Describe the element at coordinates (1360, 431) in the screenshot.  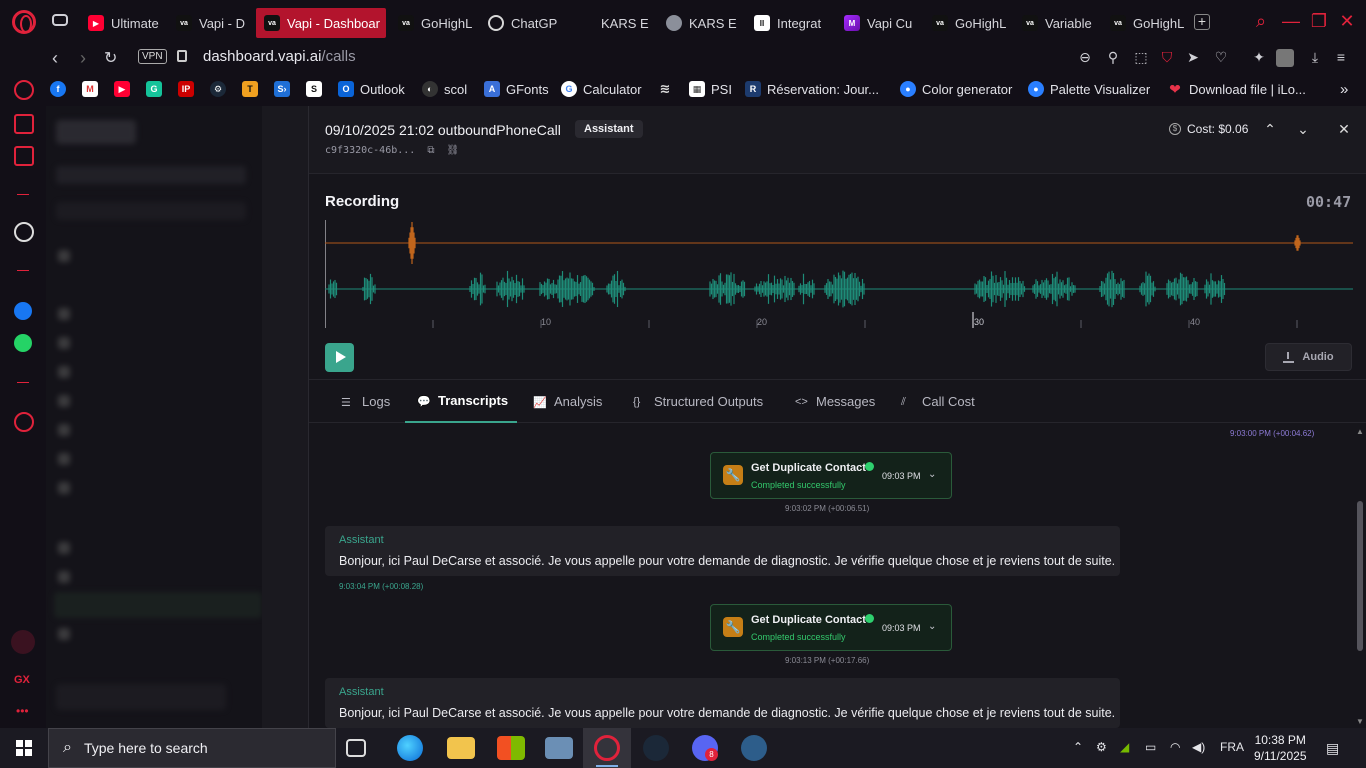
I see `scroll-up-icon: ▲` at that location.